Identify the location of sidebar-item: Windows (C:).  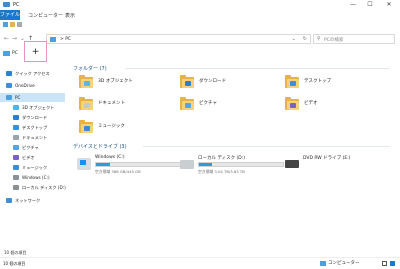
(32, 177).